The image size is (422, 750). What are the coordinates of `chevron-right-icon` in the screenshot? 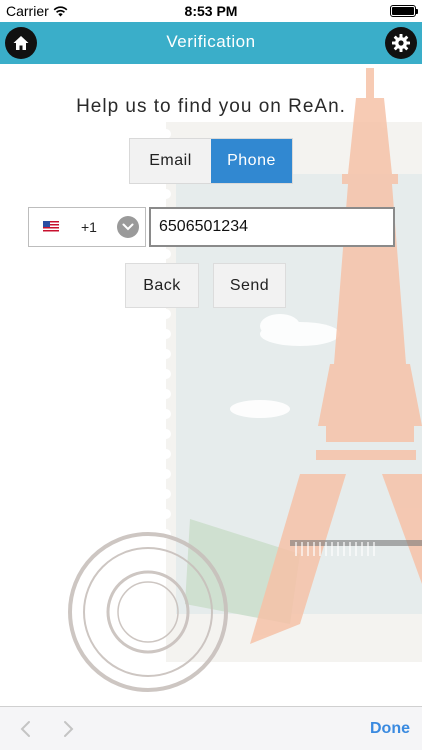 It's located at (68, 729).